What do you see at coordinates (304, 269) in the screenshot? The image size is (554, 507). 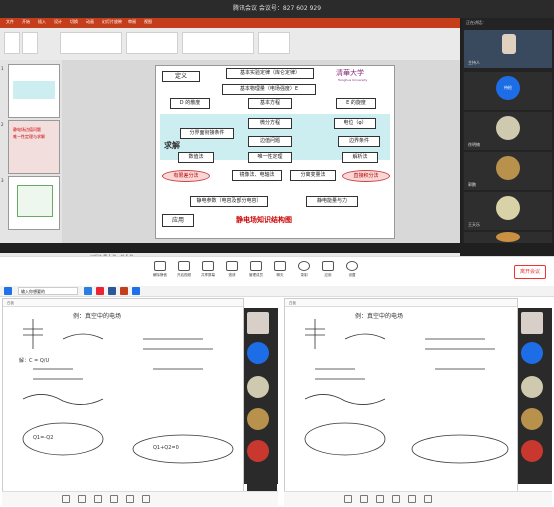 I see `record-button: 录制` at bounding box center [304, 269].